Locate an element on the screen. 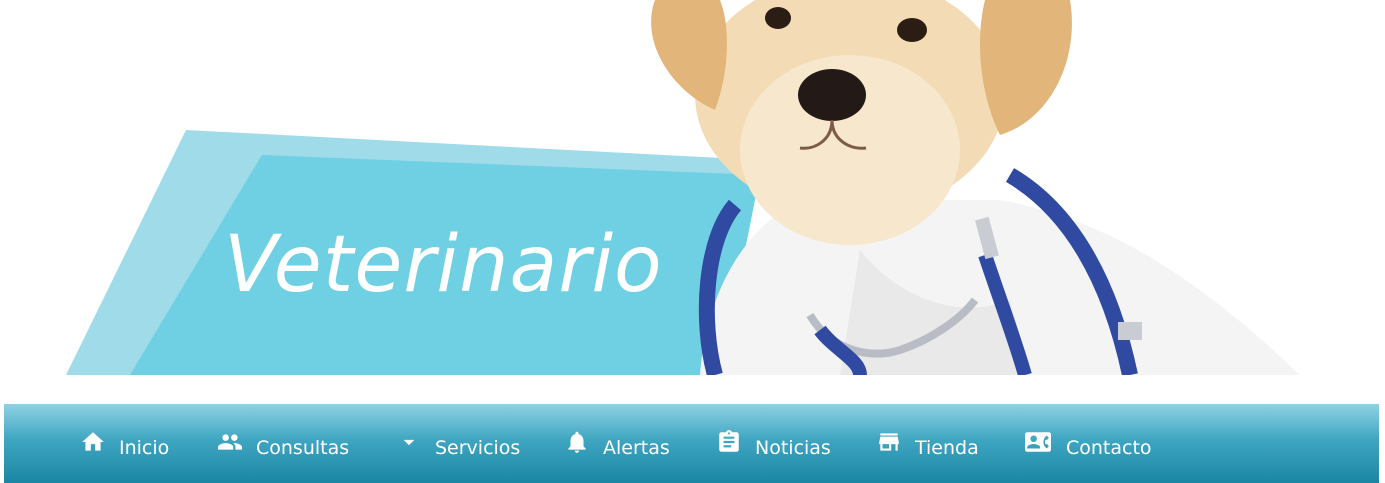  nav-item-label: Consultas is located at coordinates (303, 447).